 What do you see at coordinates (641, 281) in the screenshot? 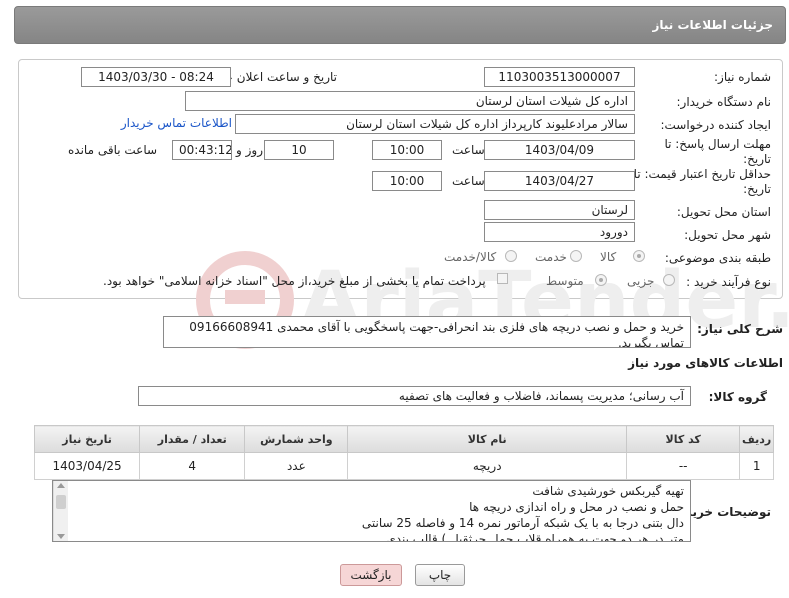
I see `process-option-minor: جزیی` at bounding box center [641, 281].